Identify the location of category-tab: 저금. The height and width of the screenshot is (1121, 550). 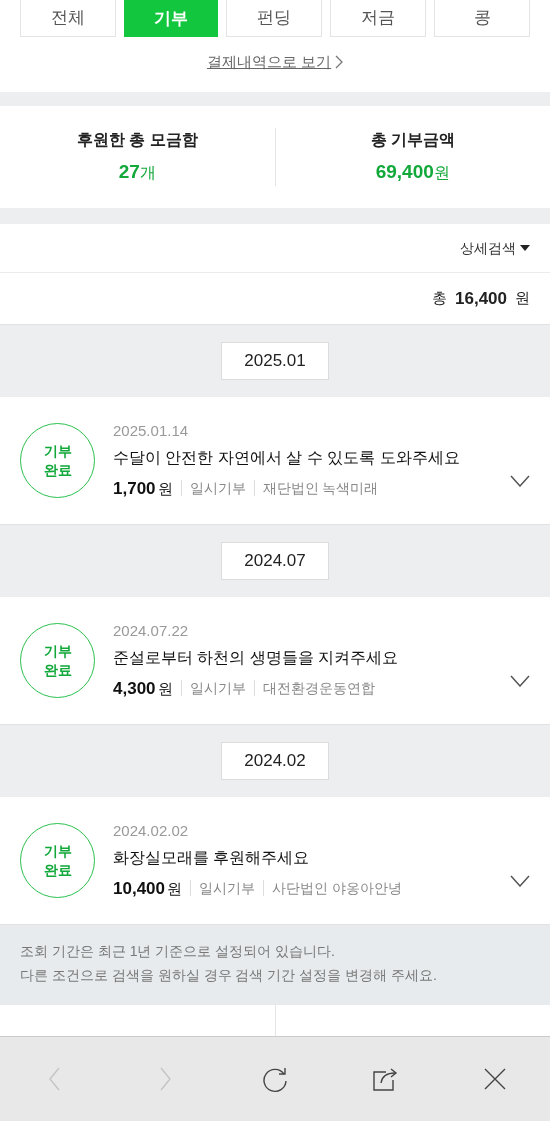
(378, 18).